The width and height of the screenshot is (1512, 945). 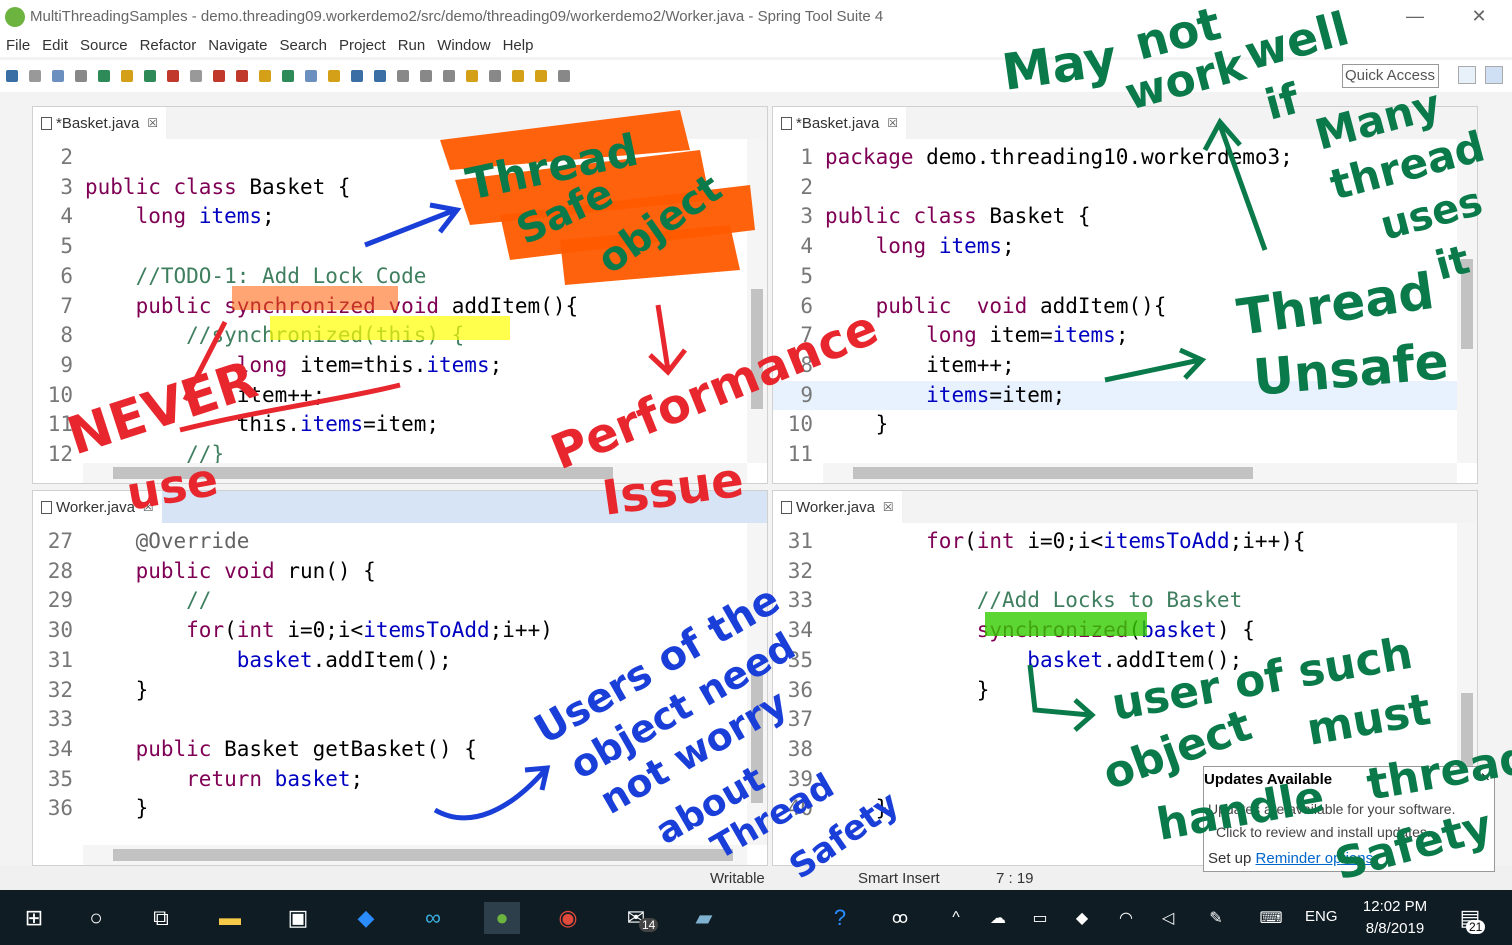 What do you see at coordinates (1126, 918) in the screenshot?
I see `wifi-icon: ◠` at bounding box center [1126, 918].